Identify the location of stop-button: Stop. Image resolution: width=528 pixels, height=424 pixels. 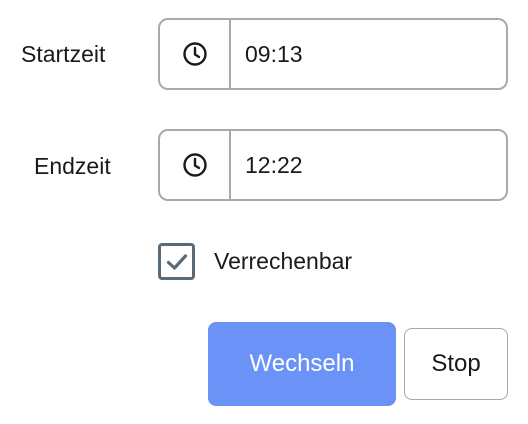
(456, 364).